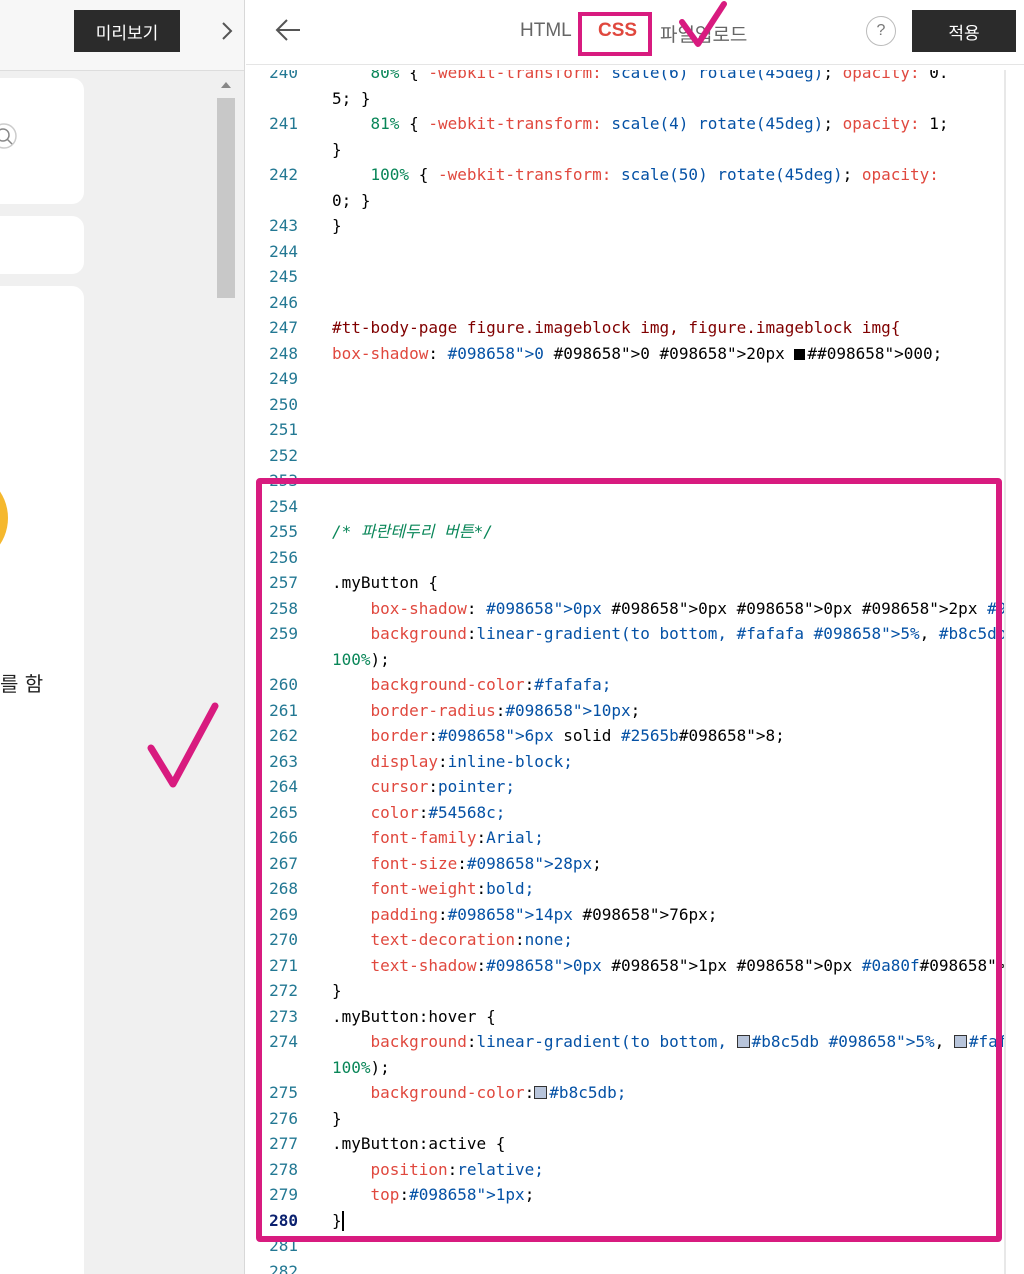 The height and width of the screenshot is (1274, 1024). I want to click on line-number: 246, so click(283, 302).